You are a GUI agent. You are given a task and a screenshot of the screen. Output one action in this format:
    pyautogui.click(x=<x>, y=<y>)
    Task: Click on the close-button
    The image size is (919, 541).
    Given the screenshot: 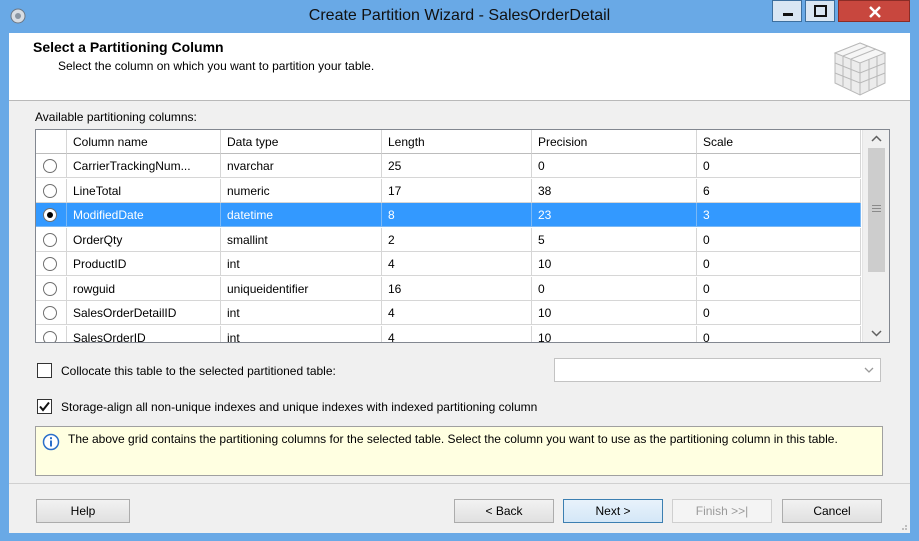 What is the action you would take?
    pyautogui.click(x=874, y=11)
    